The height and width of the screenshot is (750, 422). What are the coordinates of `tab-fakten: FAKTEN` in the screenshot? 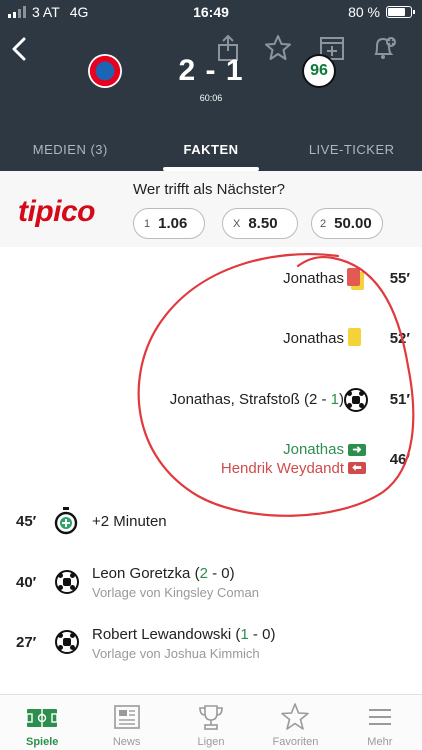 It's located at (211, 151).